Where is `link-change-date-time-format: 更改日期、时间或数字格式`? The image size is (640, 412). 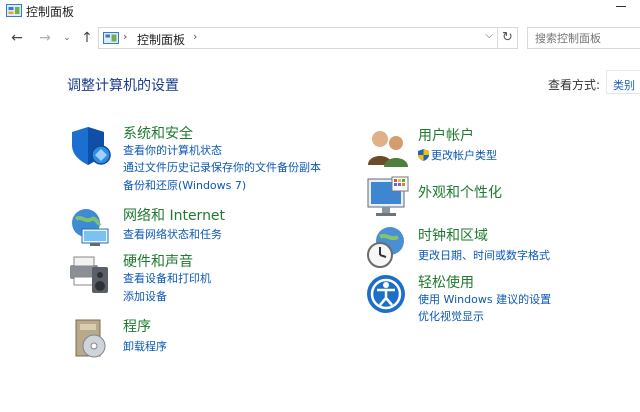 link-change-date-time-format: 更改日期、时间或数字格式 is located at coordinates (484, 255).